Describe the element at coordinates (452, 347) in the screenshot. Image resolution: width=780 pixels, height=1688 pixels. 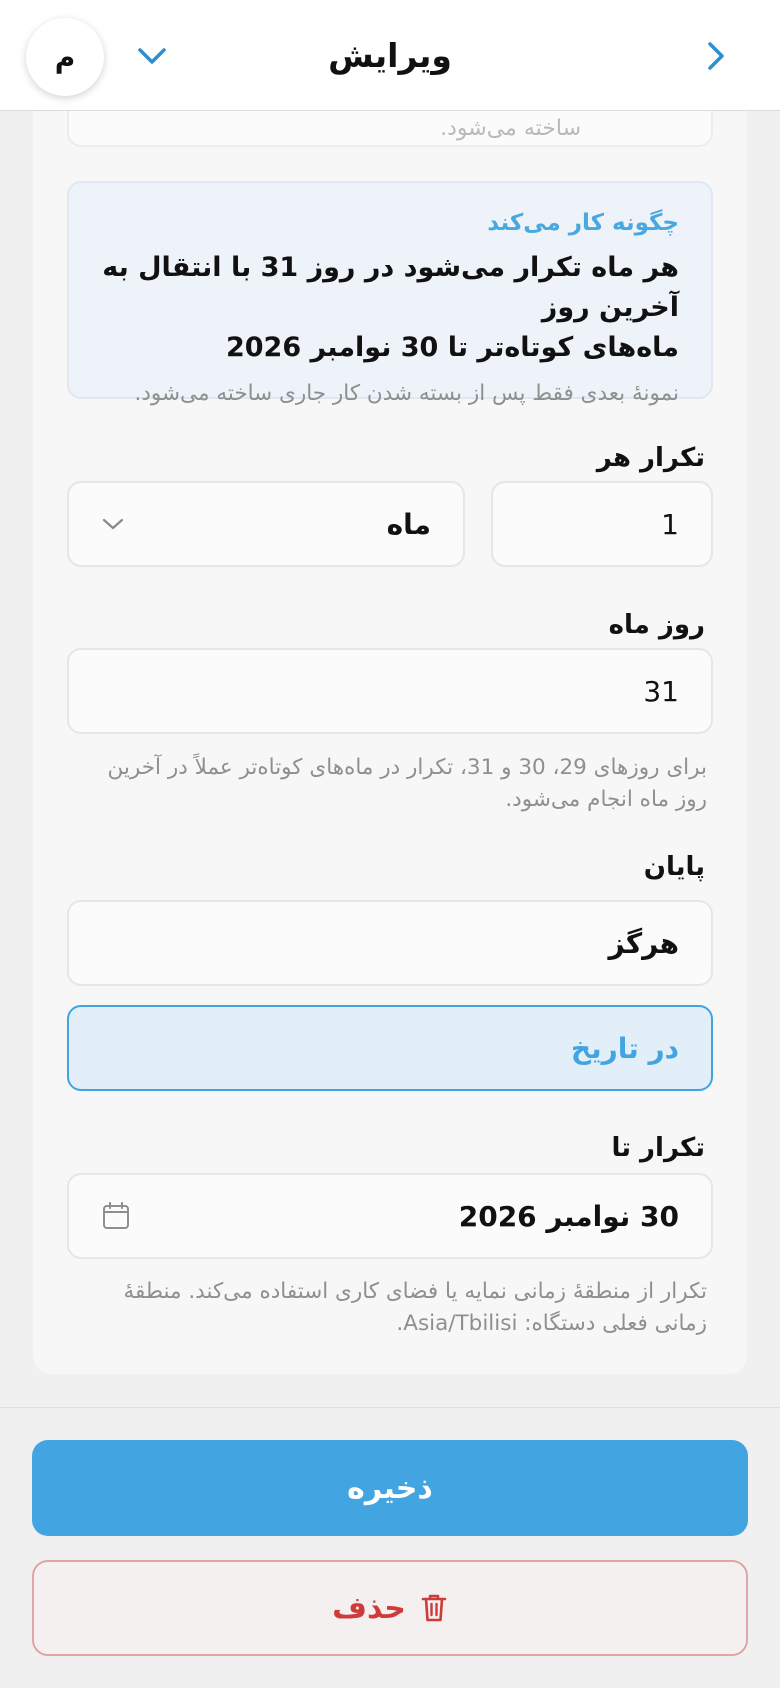
I see `summary-line-2: ماه‌های کوتاه‌تر تا 30 نوامبر 2026` at that location.